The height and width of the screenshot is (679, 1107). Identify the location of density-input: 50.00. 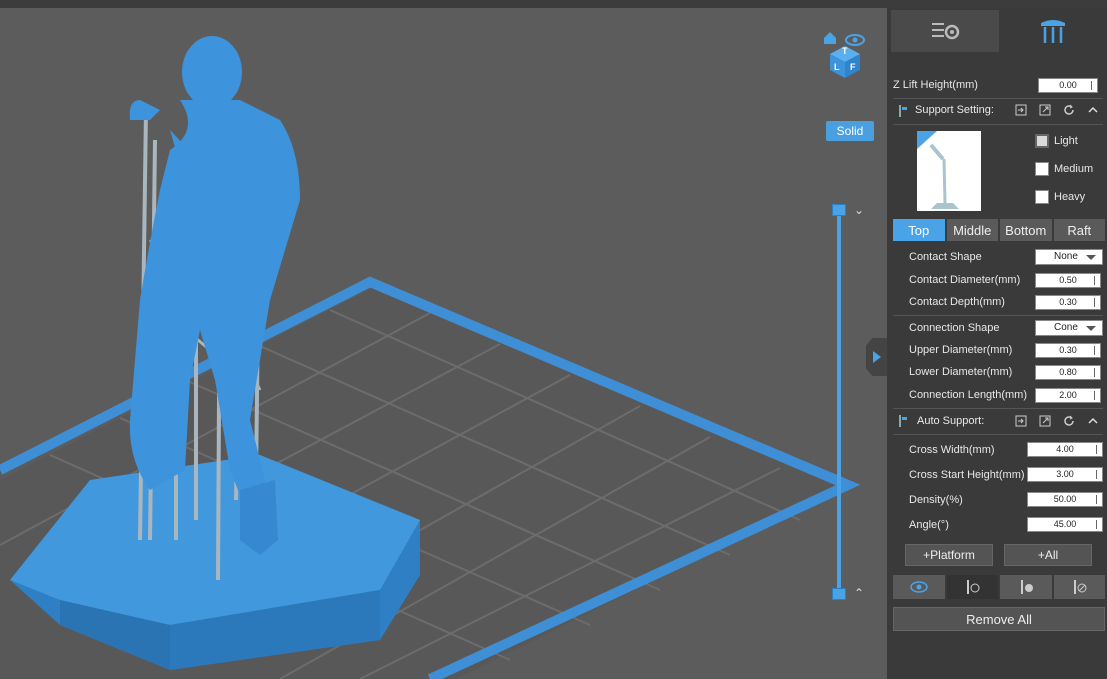
(1065, 499).